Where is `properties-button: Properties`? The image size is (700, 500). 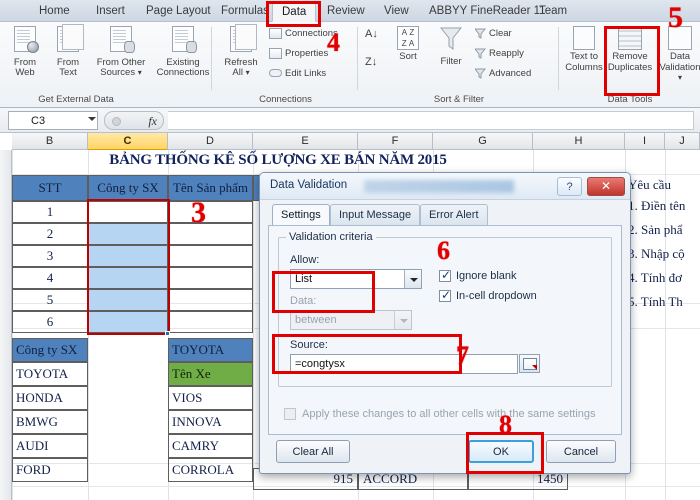 properties-button: Properties is located at coordinates (298, 54).